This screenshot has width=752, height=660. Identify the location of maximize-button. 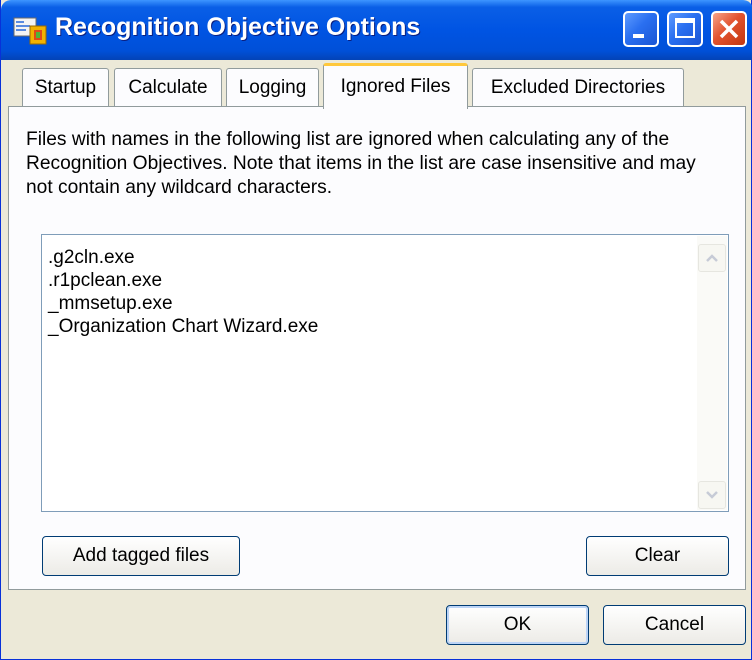
(685, 29).